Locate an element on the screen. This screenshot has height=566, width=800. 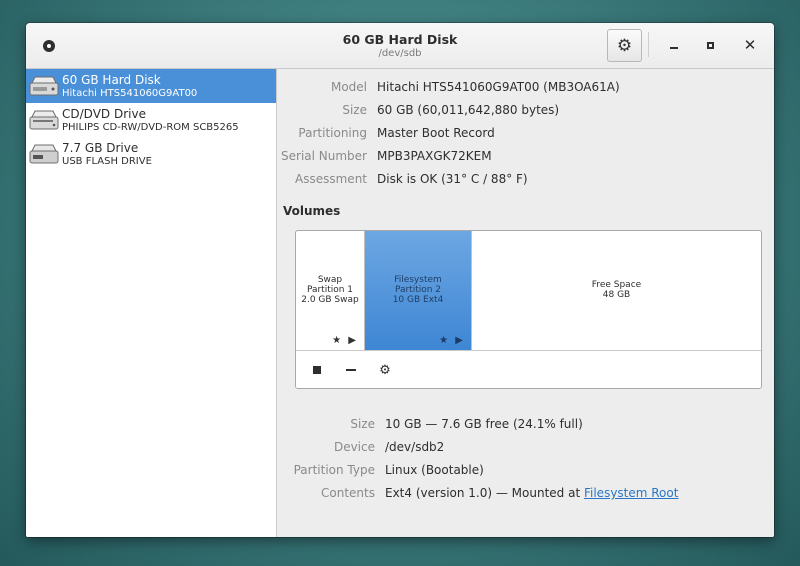
assessment-value: Disk is OK (31° C / 88° F) is located at coordinates (452, 179).